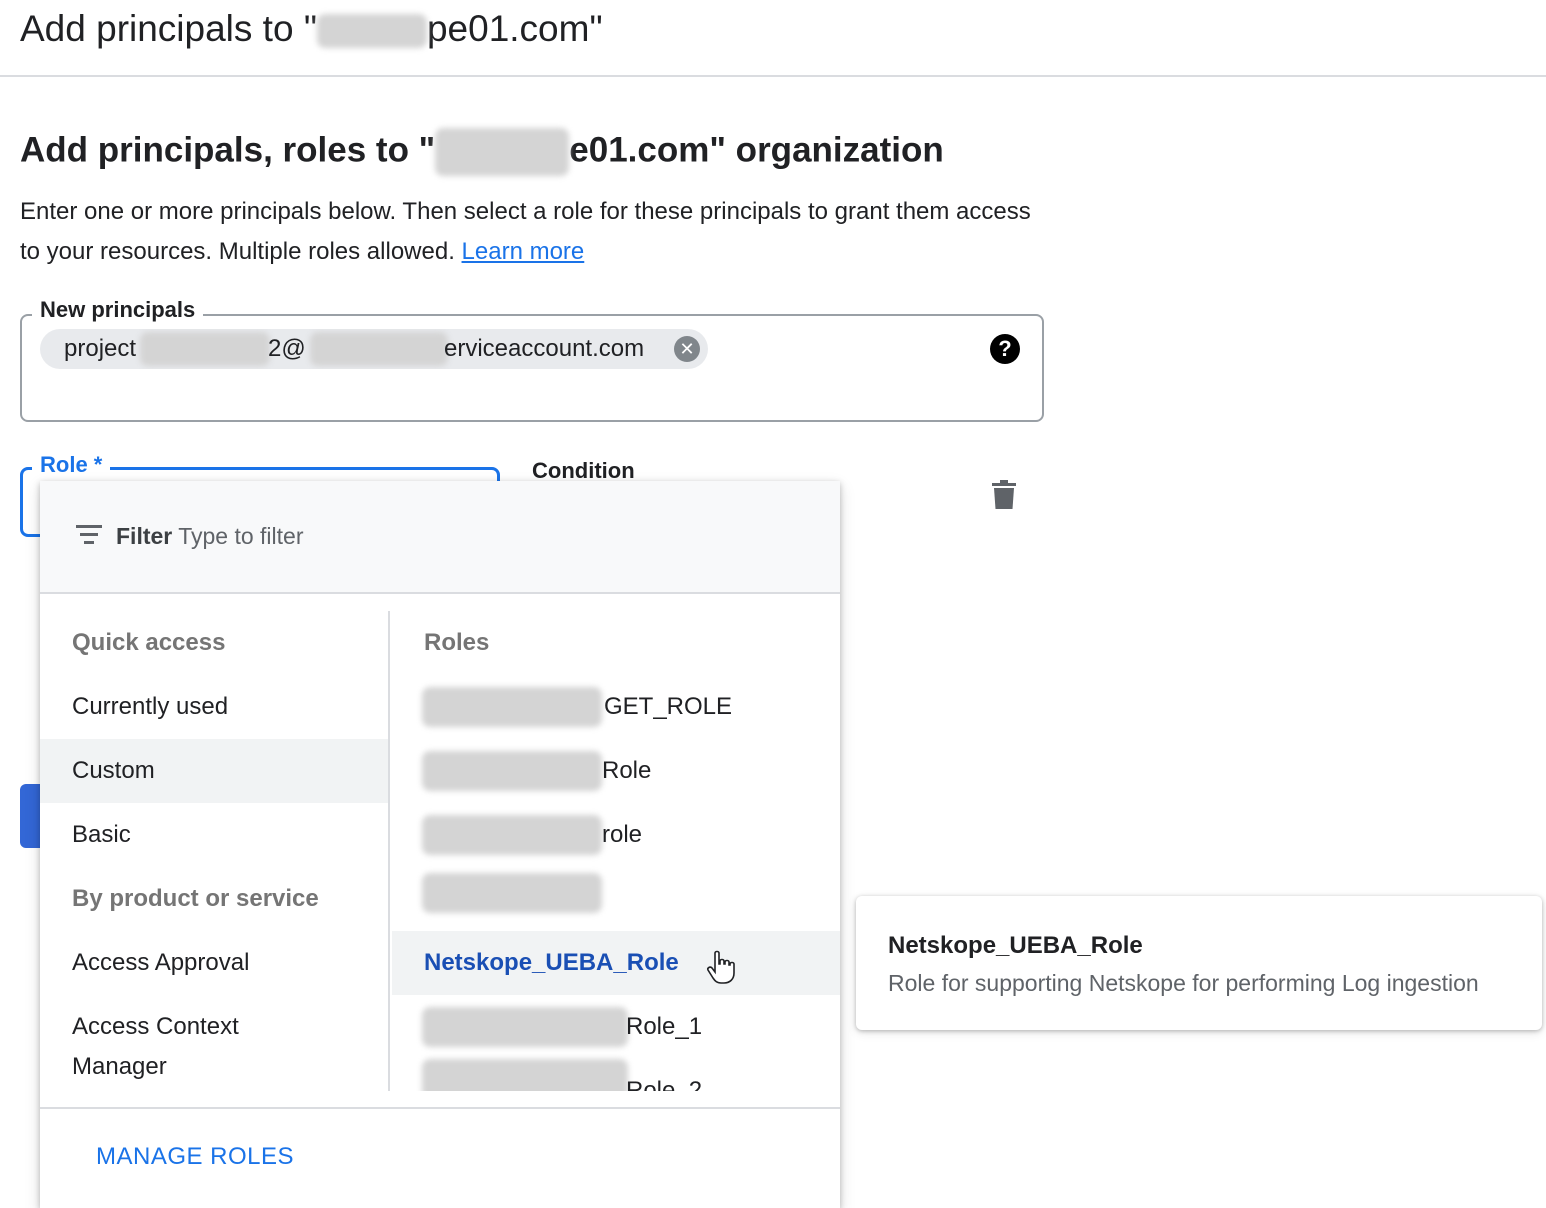 The width and height of the screenshot is (1546, 1208). I want to click on chip-close-icon: ✕, so click(687, 349).